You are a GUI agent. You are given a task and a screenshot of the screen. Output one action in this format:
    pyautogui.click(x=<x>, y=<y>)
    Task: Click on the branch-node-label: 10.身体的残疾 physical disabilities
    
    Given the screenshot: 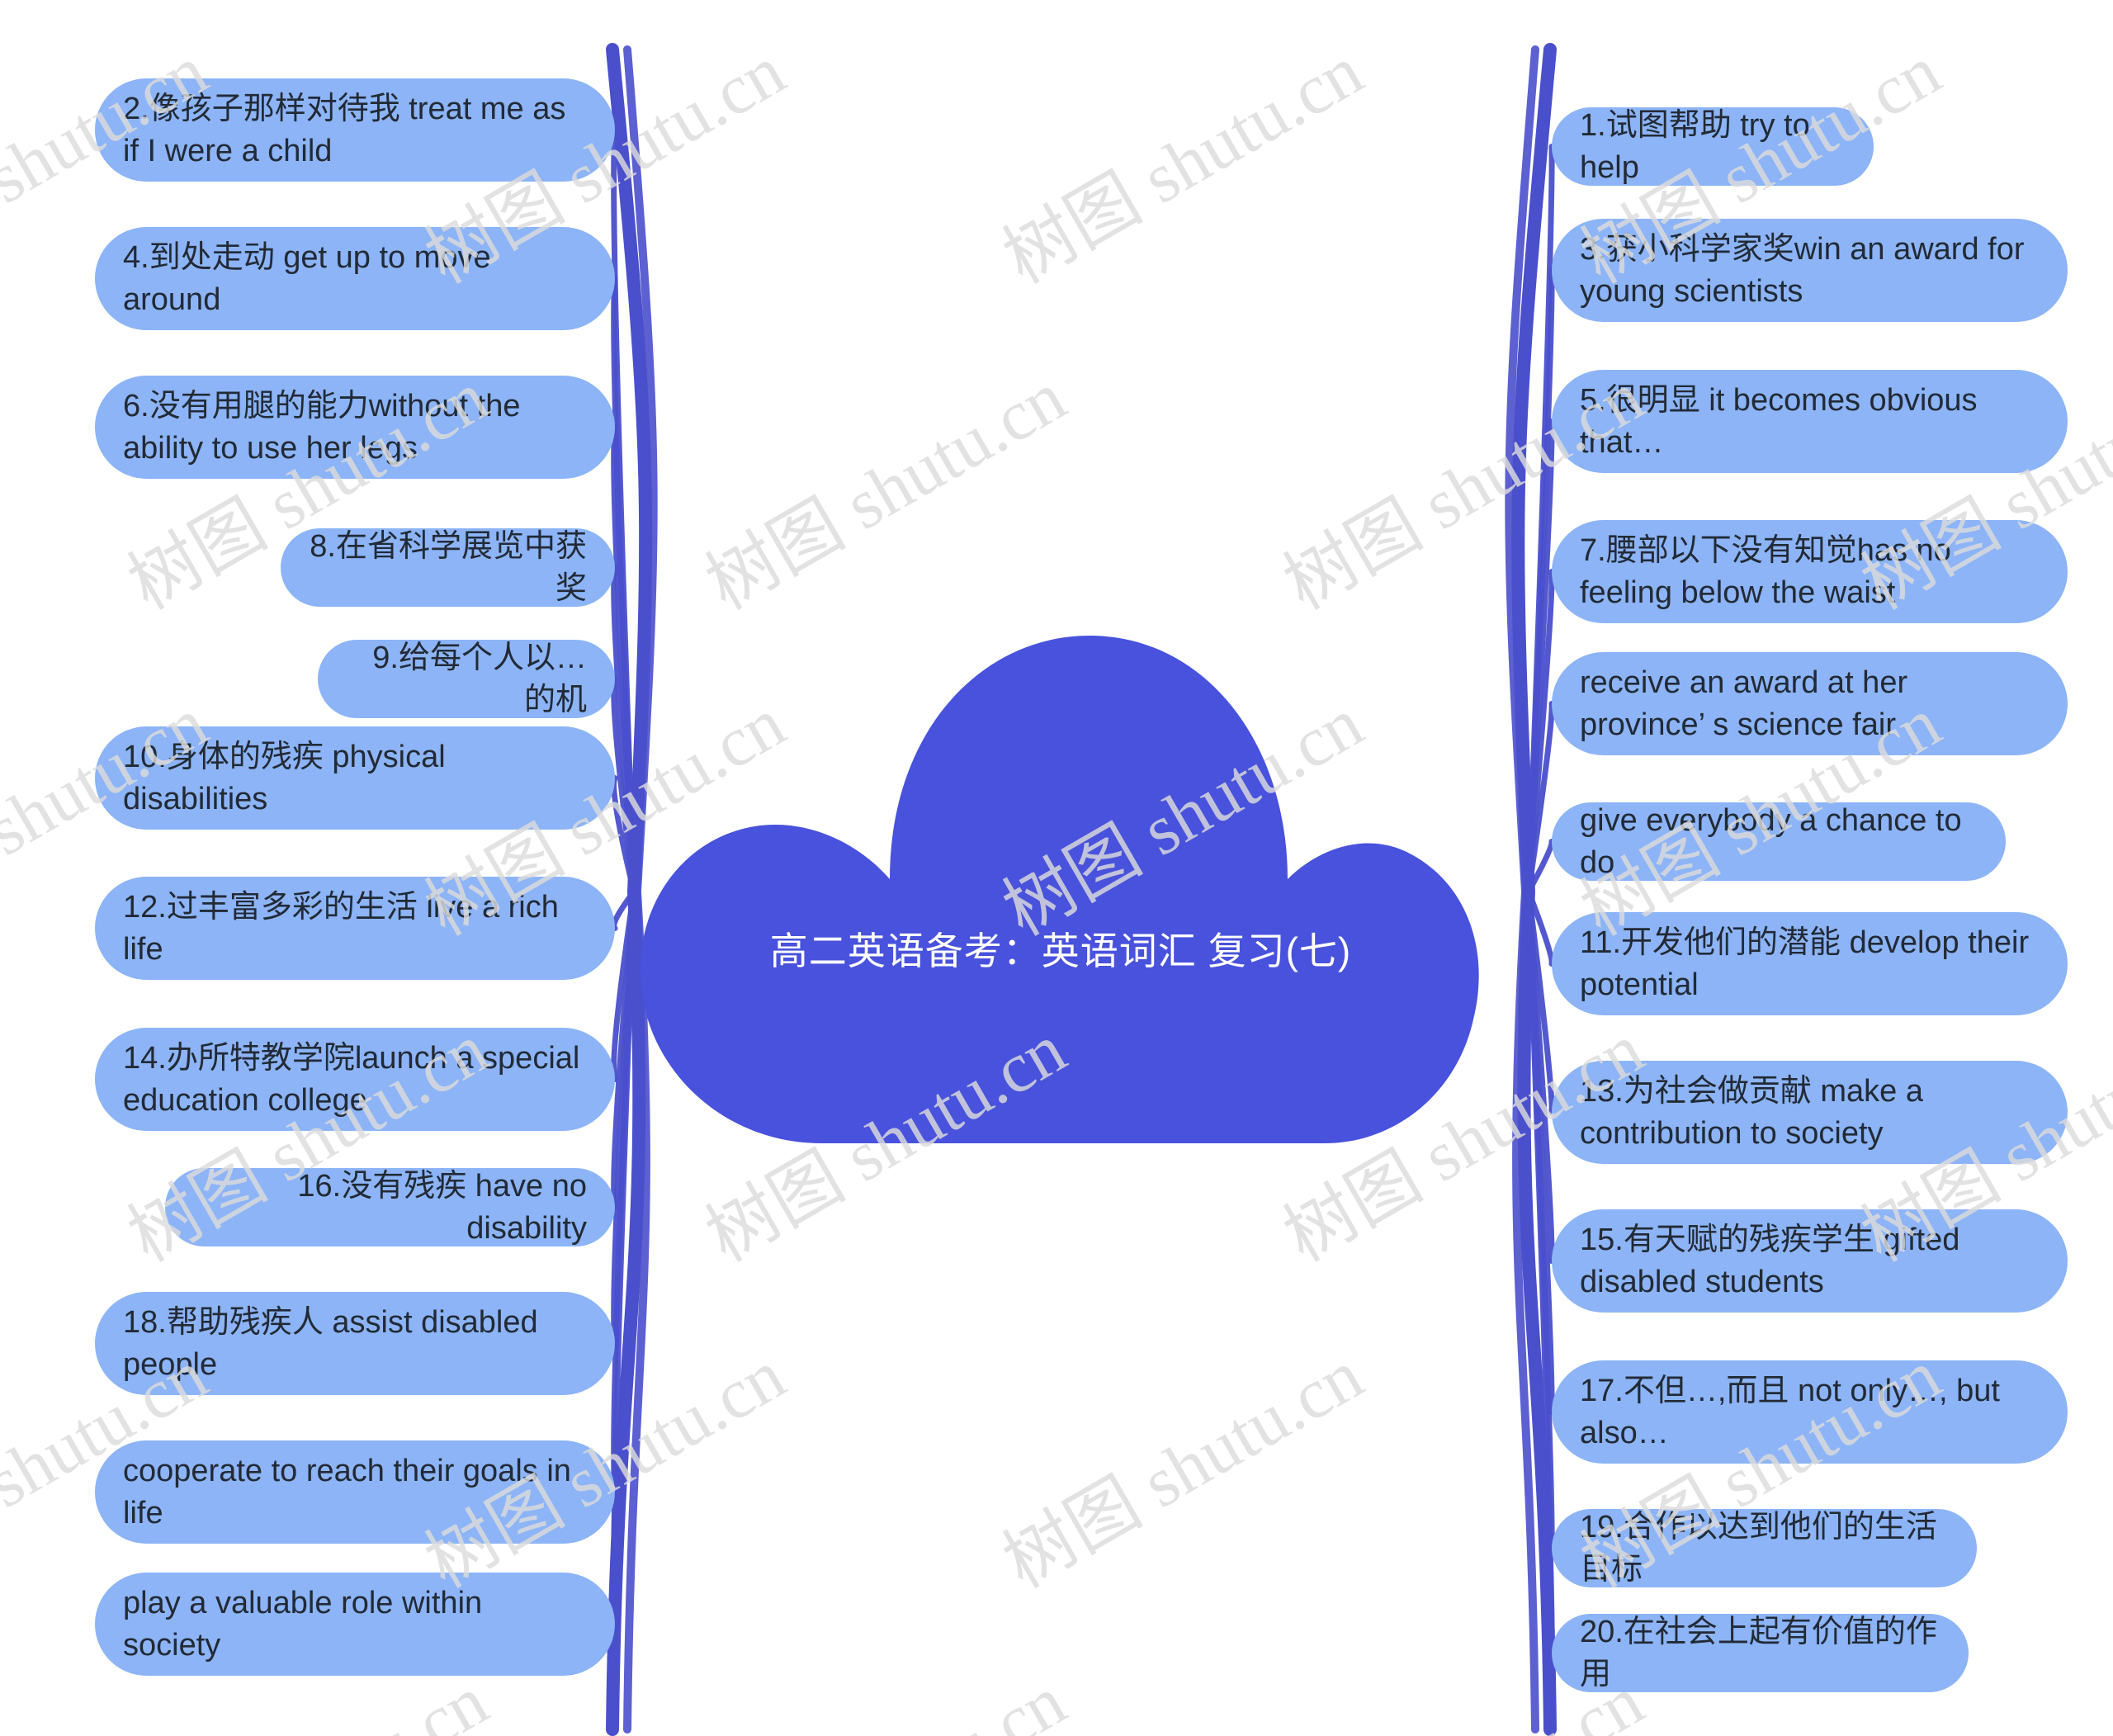 What is the action you would take?
    pyautogui.click(x=285, y=777)
    